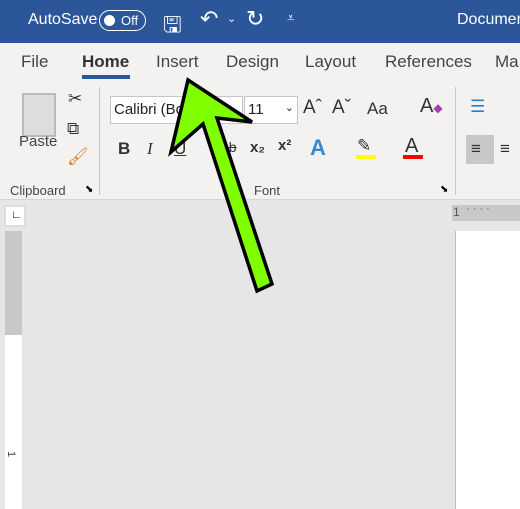  What do you see at coordinates (221, 185) in the screenshot?
I see `green-arrow-annotation` at bounding box center [221, 185].